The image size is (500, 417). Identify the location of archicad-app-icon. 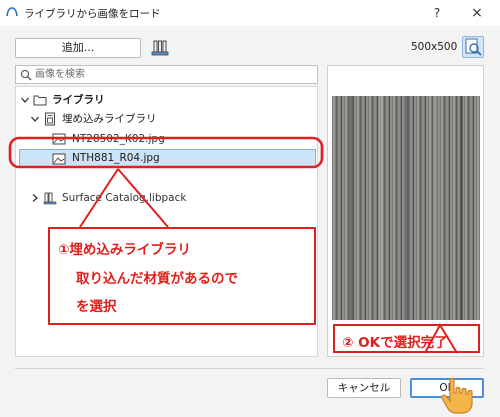
(12, 12).